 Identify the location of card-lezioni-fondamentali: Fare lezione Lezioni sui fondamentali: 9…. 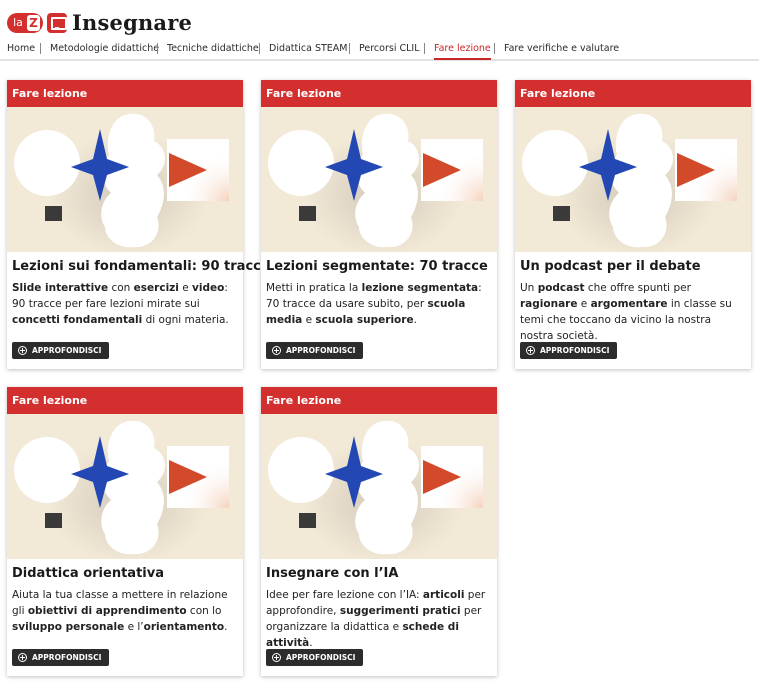
(138, 224).